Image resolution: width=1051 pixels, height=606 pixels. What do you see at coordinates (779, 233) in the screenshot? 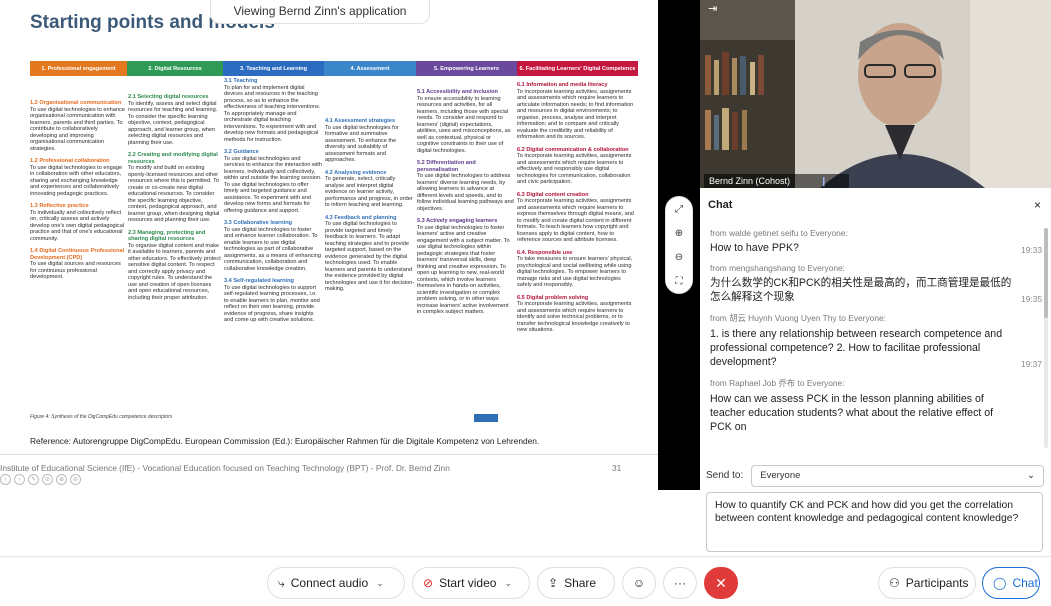
I see `message-sender: from walde getinet seifu to Everyone:` at bounding box center [779, 233].